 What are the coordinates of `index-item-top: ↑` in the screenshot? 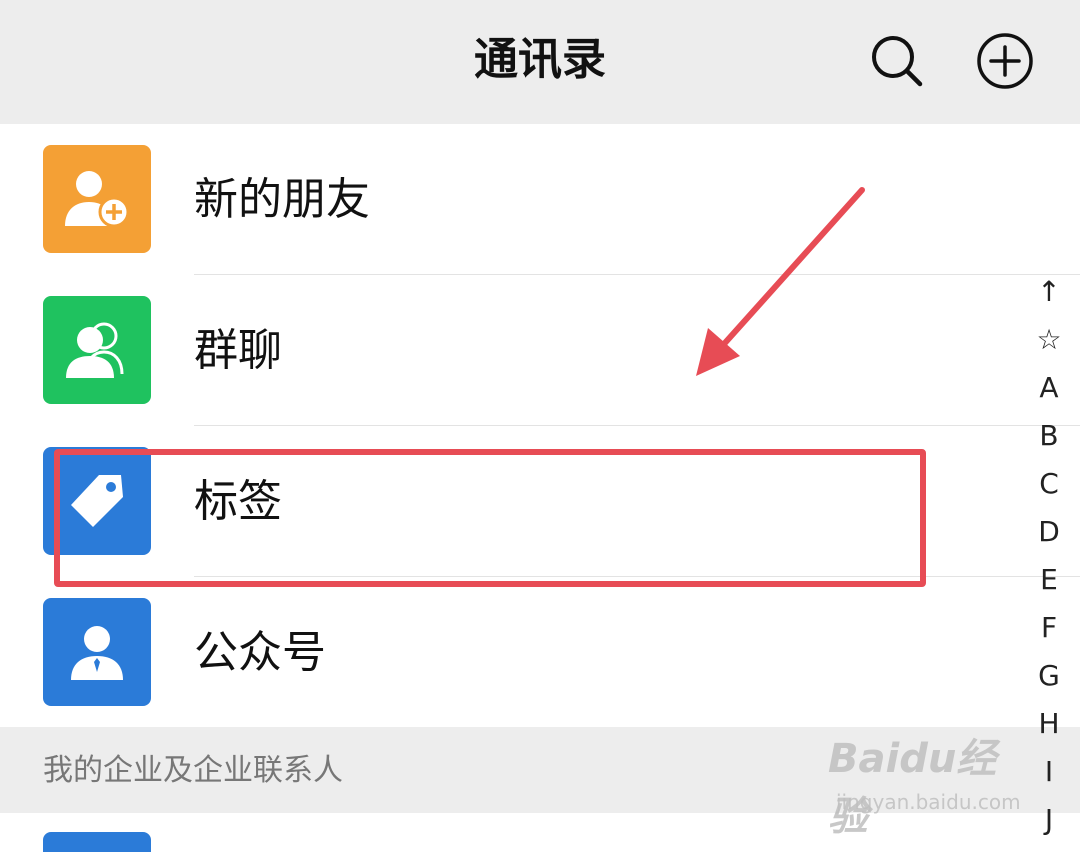 It's located at (1049, 292).